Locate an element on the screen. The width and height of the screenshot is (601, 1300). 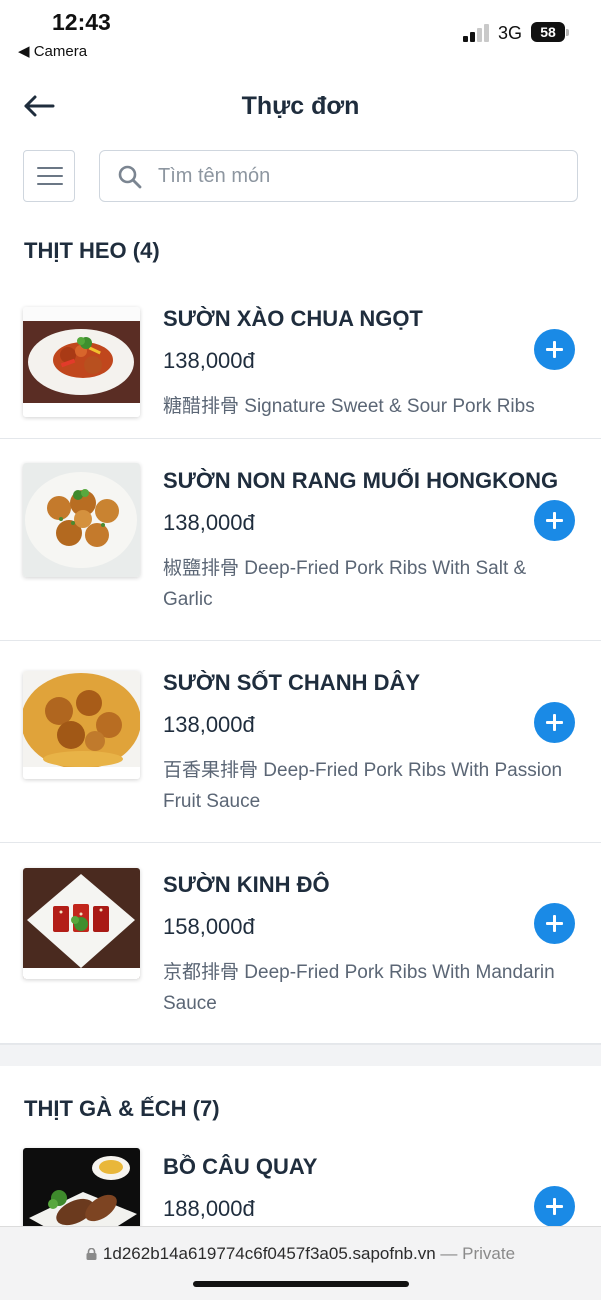
item-price: 188,000đ is located at coordinates (209, 1208).